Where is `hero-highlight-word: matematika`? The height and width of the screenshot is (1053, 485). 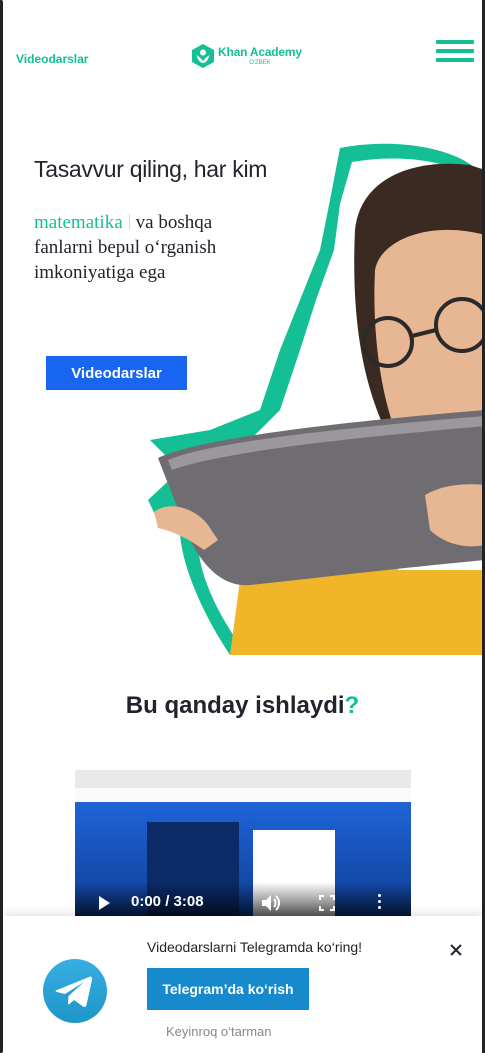
hero-highlight-word: matematika is located at coordinates (78, 222).